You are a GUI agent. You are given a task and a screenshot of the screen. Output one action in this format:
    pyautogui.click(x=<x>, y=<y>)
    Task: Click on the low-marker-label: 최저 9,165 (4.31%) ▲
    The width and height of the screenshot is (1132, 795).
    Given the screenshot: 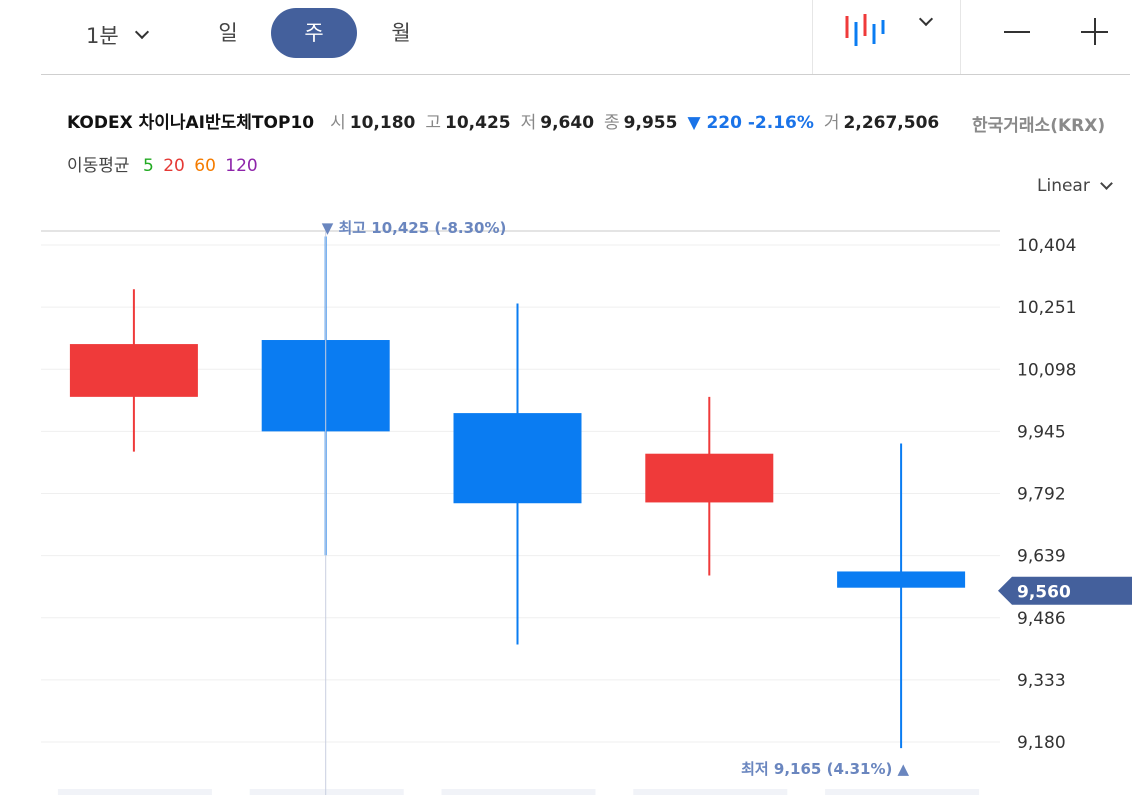 What is the action you would take?
    pyautogui.click(x=825, y=769)
    